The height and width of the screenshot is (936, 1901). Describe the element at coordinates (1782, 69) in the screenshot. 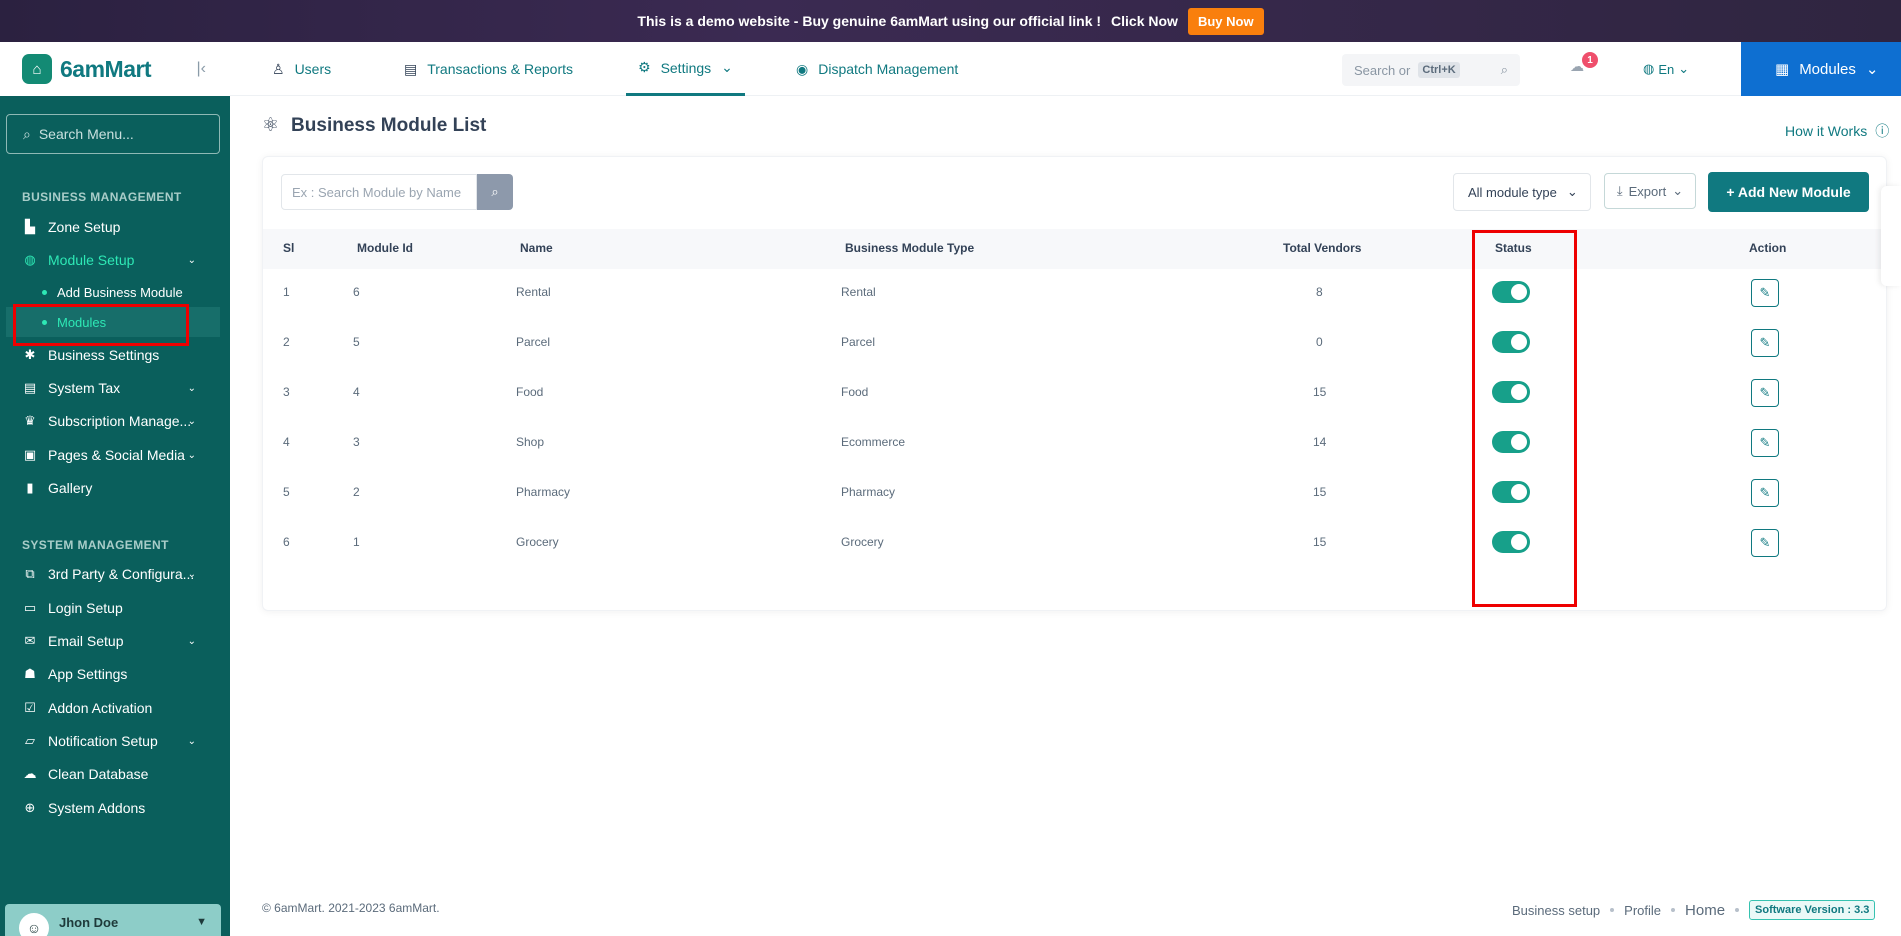

I see `grid-icon: ▦` at that location.